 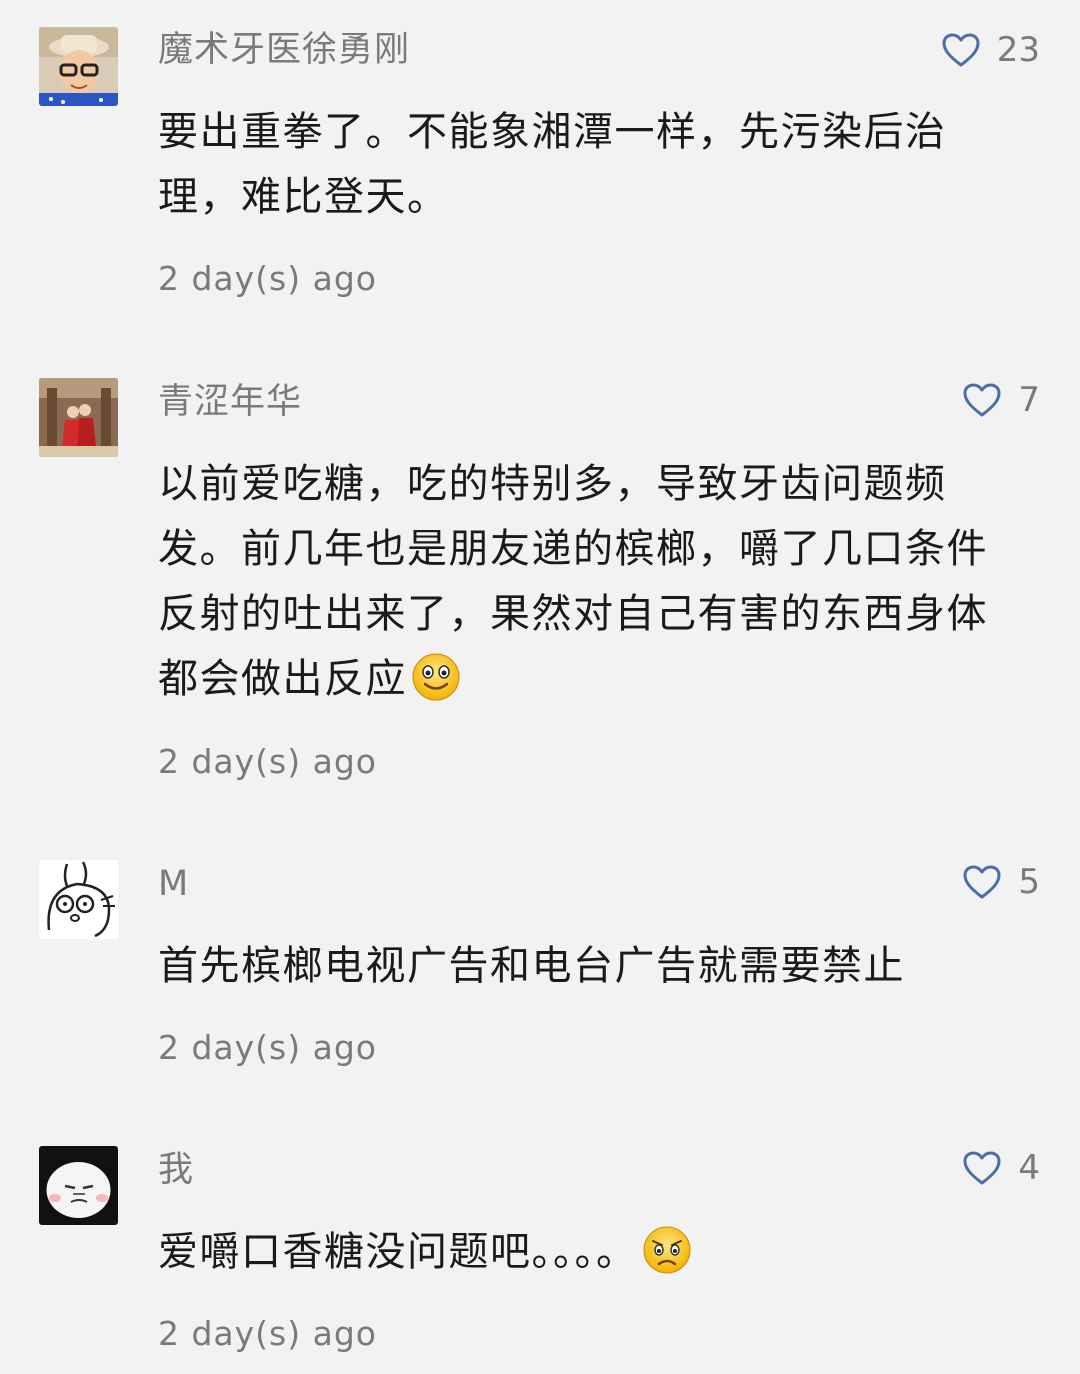 What do you see at coordinates (173, 884) in the screenshot?
I see `username: M` at bounding box center [173, 884].